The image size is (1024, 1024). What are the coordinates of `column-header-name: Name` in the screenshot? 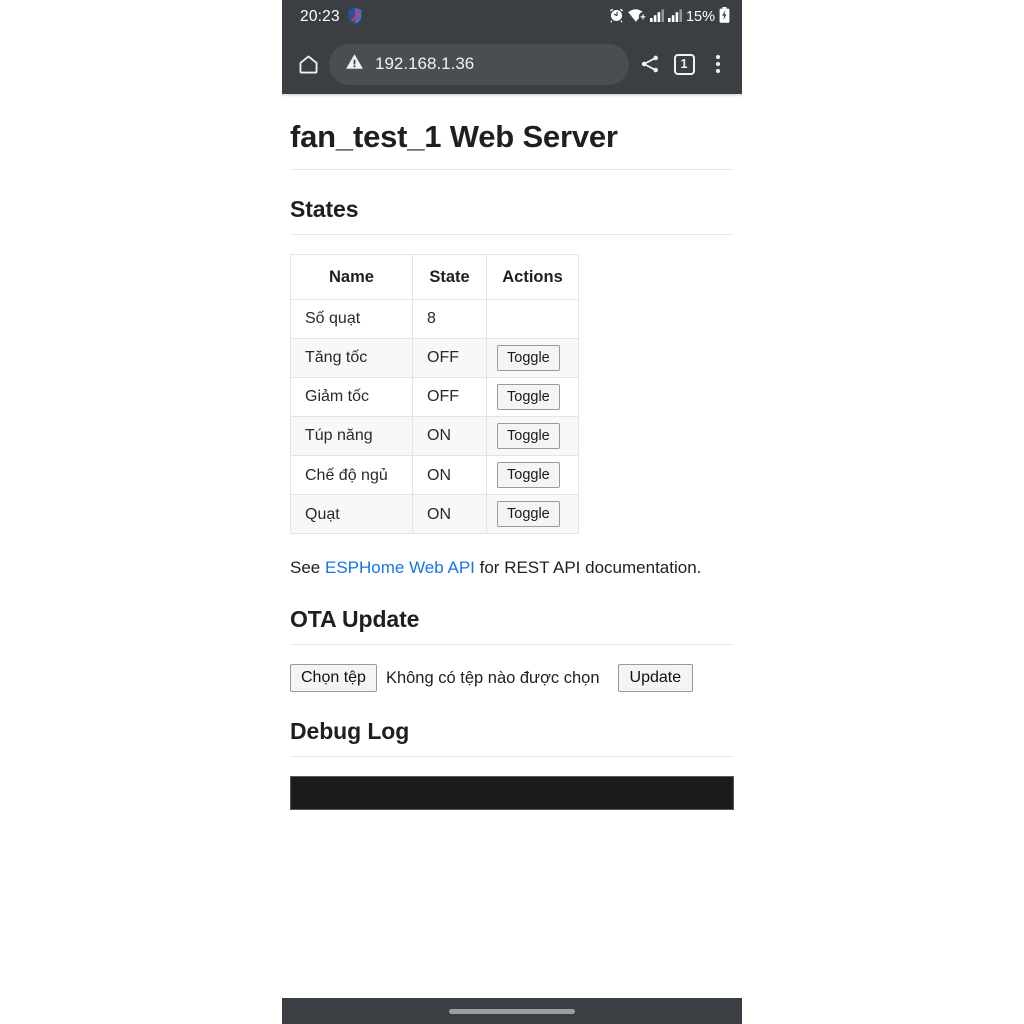 It's located at (351, 277).